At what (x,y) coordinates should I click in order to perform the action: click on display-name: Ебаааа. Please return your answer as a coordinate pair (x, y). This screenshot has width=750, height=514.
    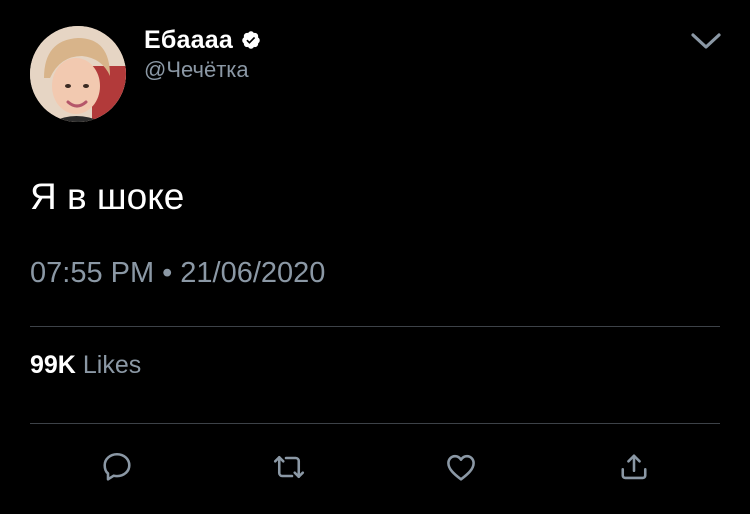
    Looking at the image, I should click on (188, 40).